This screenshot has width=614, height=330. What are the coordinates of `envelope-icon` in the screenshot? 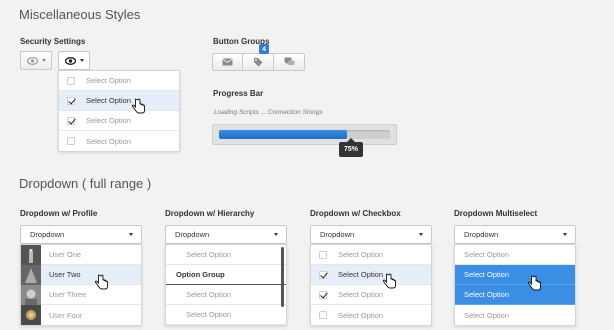 It's located at (227, 62).